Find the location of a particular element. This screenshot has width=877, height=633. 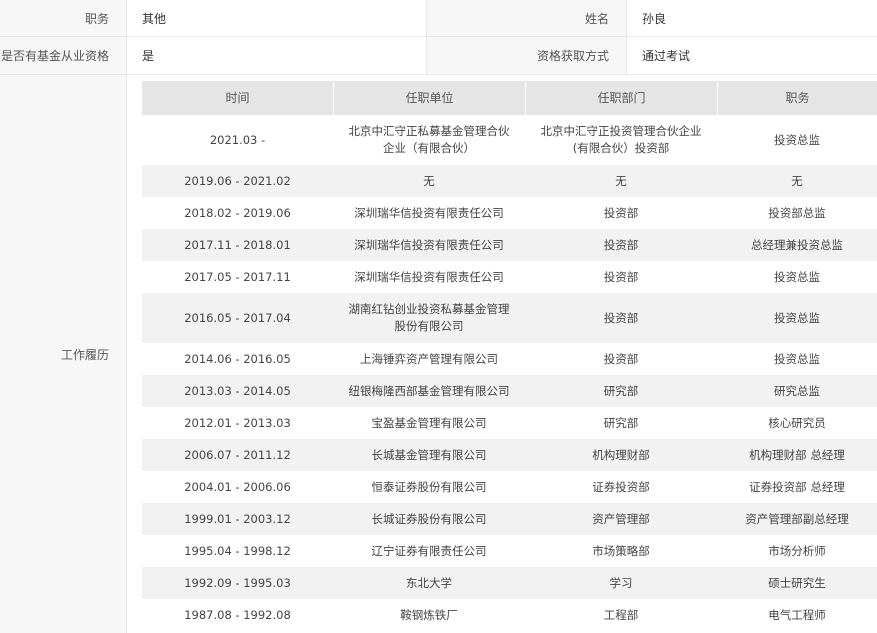

cell-time: 2004.01 - 2006.06 is located at coordinates (237, 486).